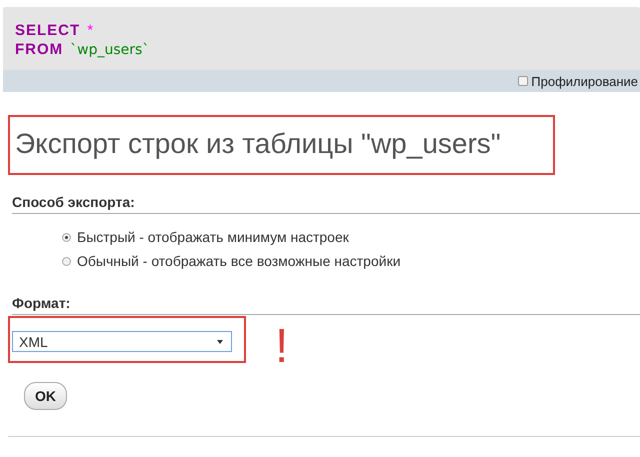 Image resolution: width=640 pixels, height=457 pixels. Describe the element at coordinates (42, 303) in the screenshot. I see `section-heading: Формат:` at that location.